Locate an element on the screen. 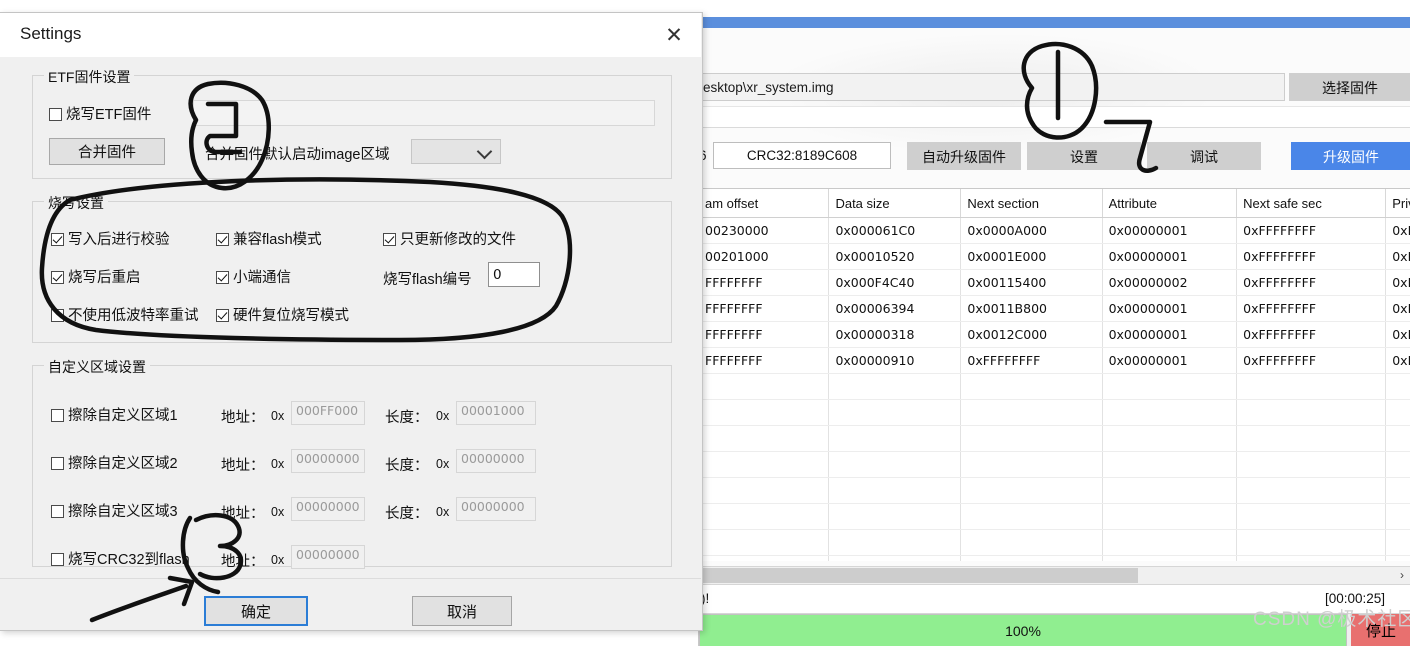 The width and height of the screenshot is (1410, 646). erase-custom-region-1-checkbox: 擦除自定义区域1 is located at coordinates (114, 414).